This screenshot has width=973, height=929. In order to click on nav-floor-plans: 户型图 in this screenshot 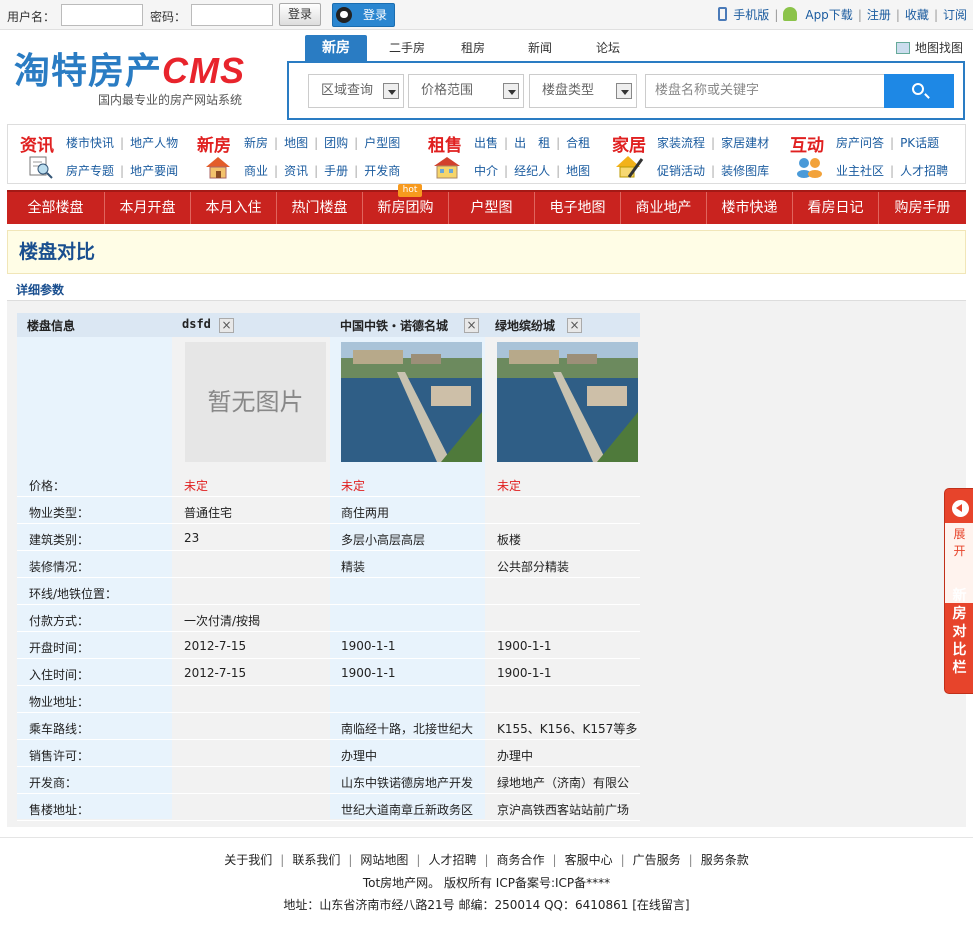, I will do `click(491, 208)`.